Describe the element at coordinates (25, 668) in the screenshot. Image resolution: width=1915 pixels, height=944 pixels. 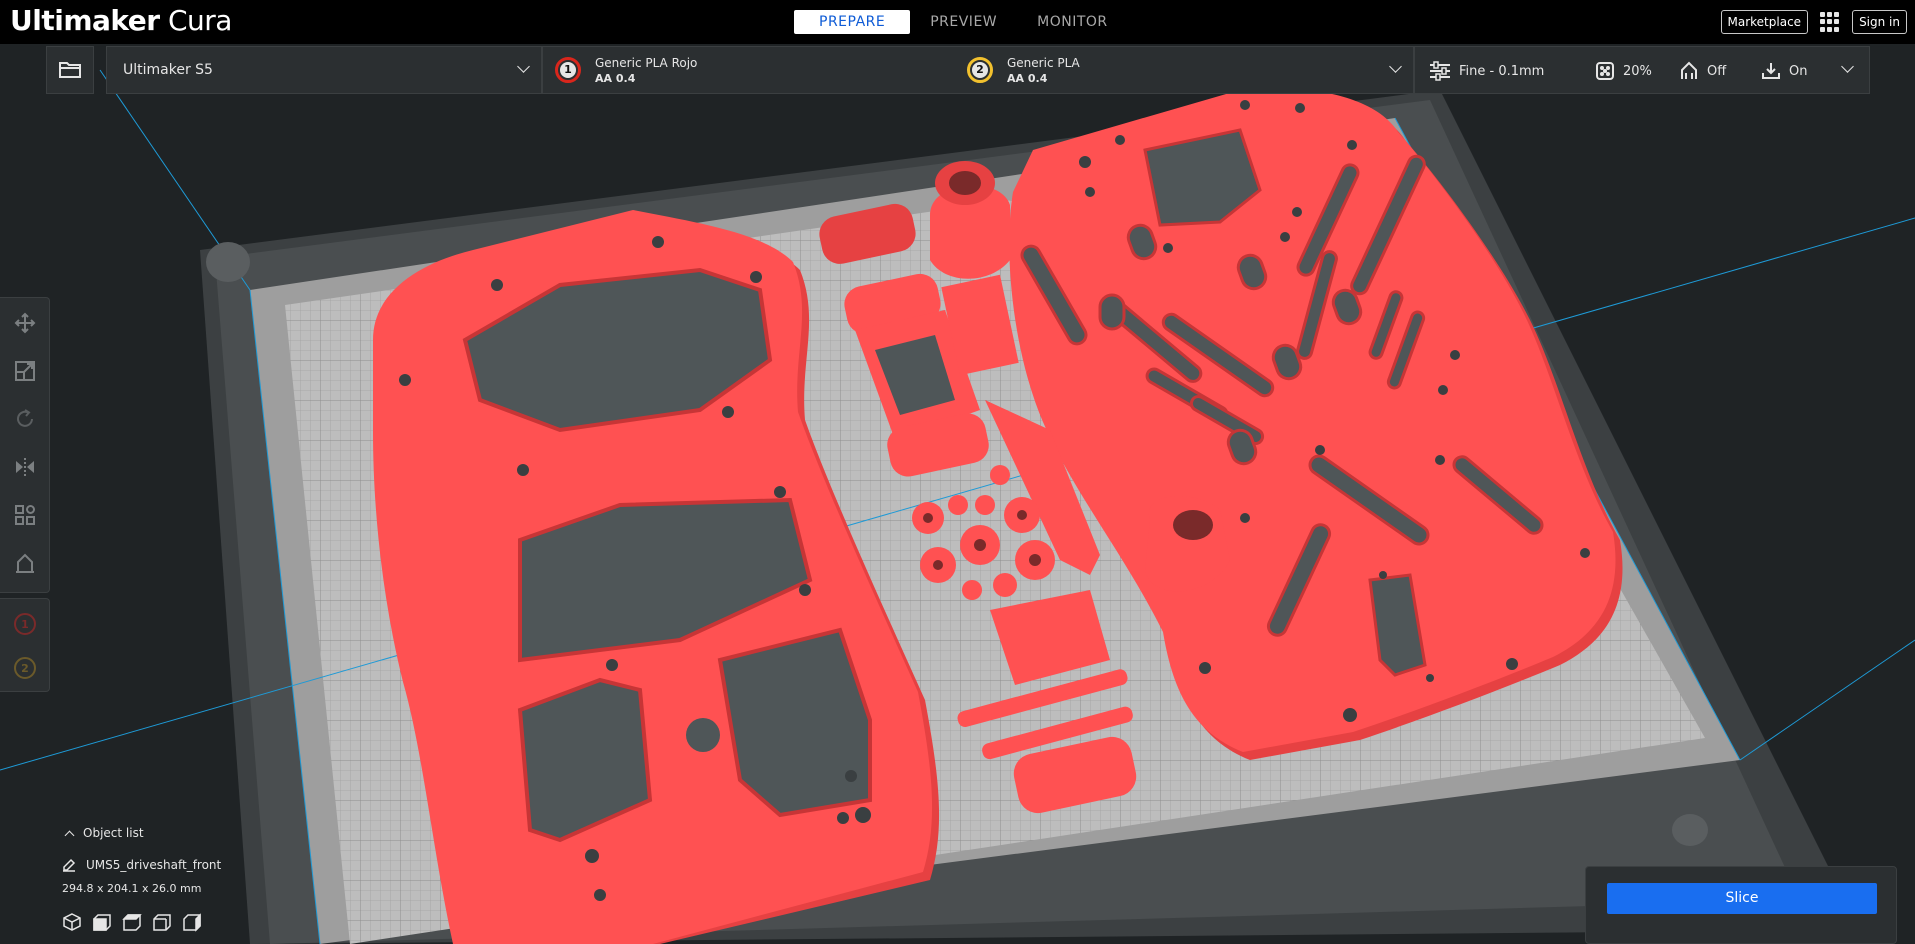
I see `extruder-2-button: 2` at that location.